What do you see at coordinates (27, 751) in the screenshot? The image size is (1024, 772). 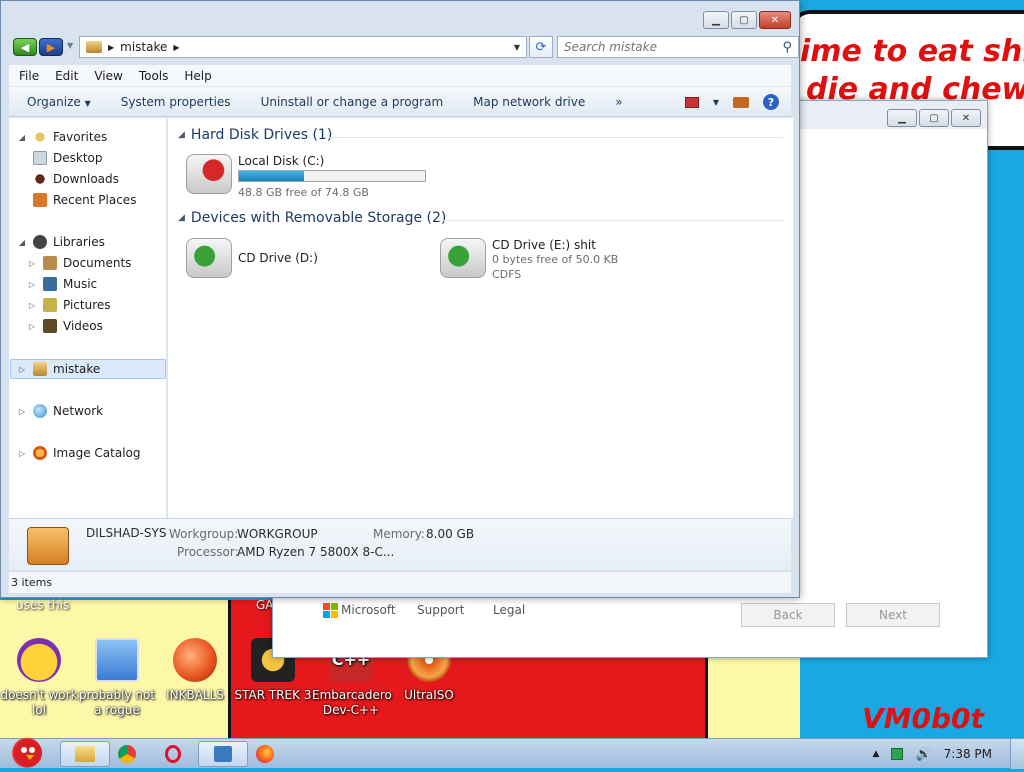 I see `start-button` at bounding box center [27, 751].